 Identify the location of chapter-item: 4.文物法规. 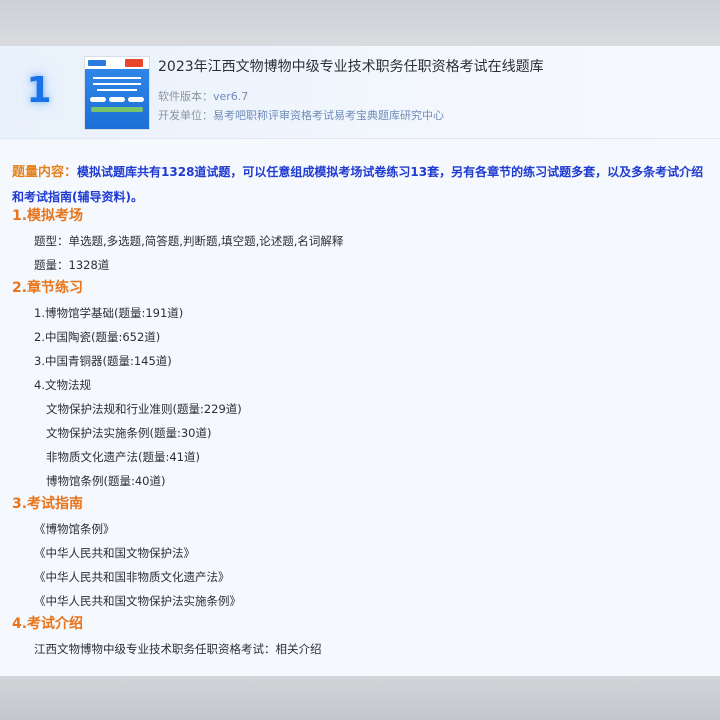
(62, 385).